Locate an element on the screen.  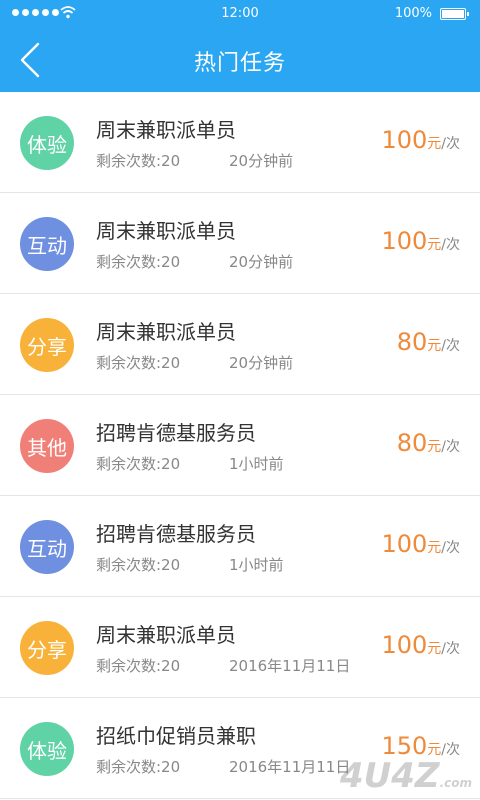
list-item: 分享 周末兼职派单员 剩余次数:20 20分钟前 80元/次 is located at coordinates (240, 344).